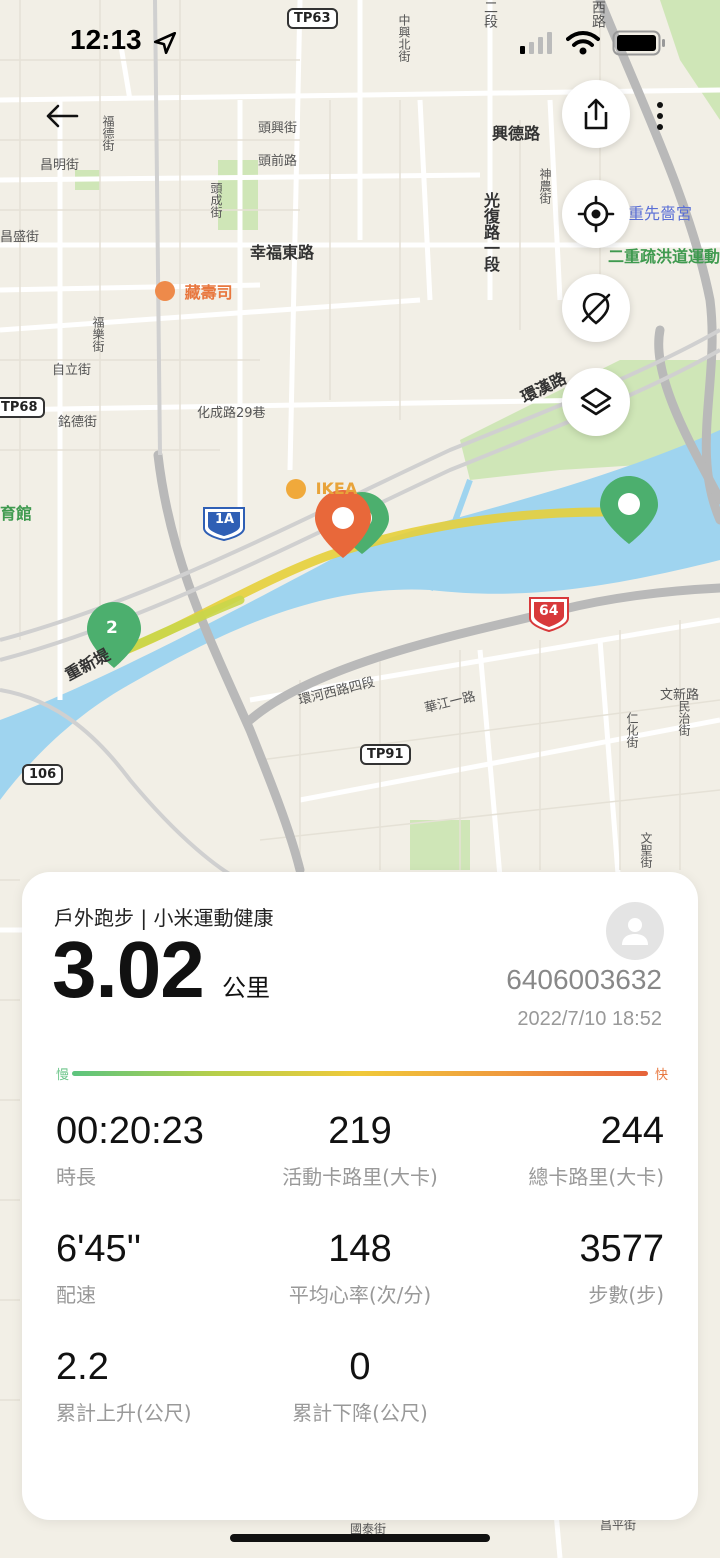 This screenshot has height=1558, width=720. Describe the element at coordinates (278, 161) in the screenshot. I see `map-label-street: 頭前路` at that location.